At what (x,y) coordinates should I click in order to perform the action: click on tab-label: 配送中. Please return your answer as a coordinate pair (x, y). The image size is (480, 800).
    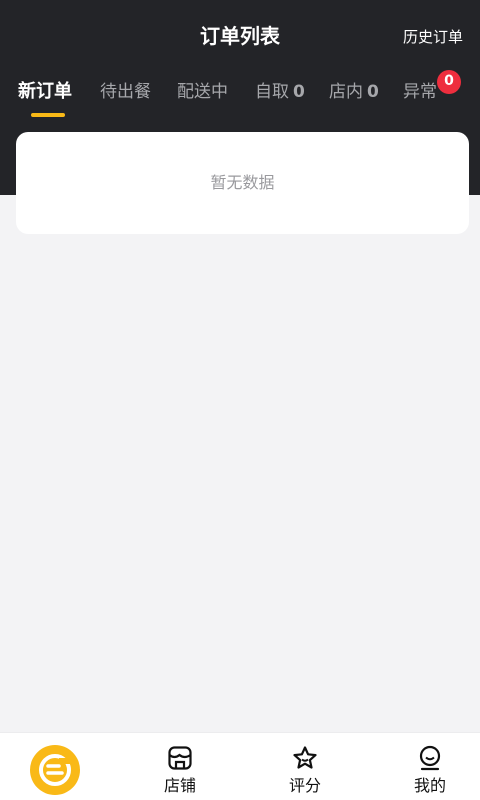
    Looking at the image, I should click on (202, 92).